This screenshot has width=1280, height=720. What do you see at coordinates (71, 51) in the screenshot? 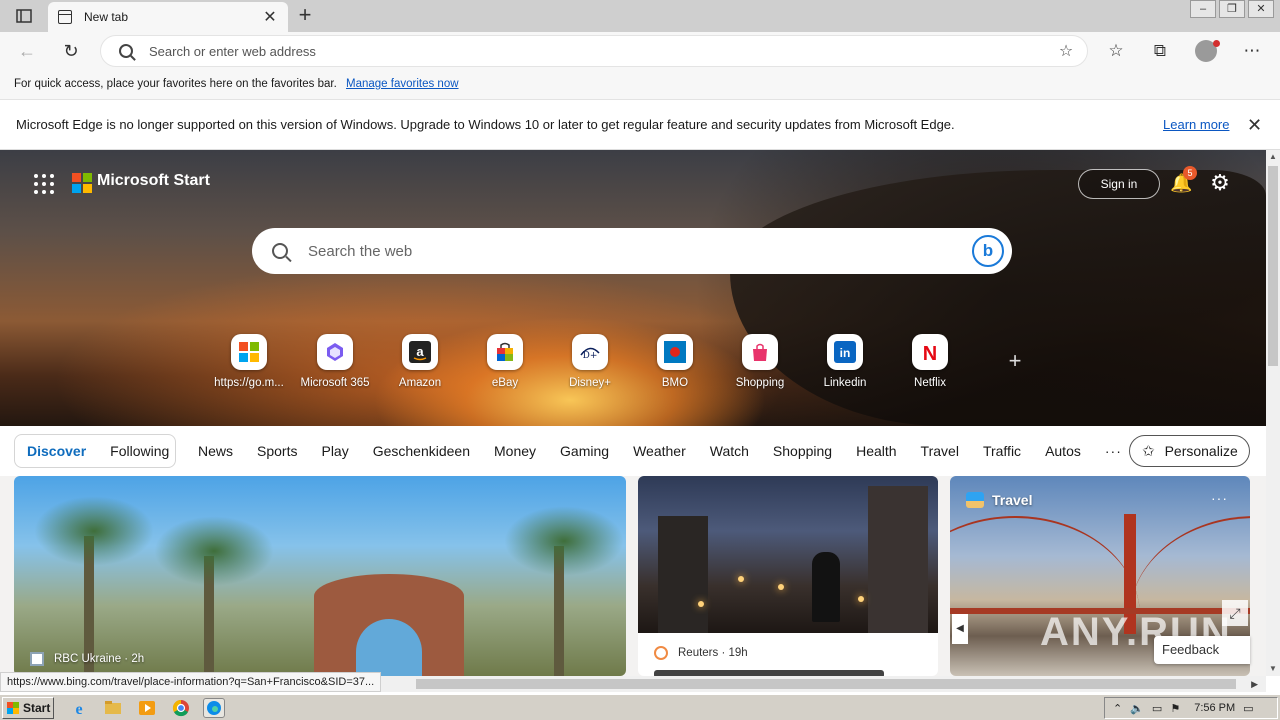
I see `refresh-button: ↻` at bounding box center [71, 51].